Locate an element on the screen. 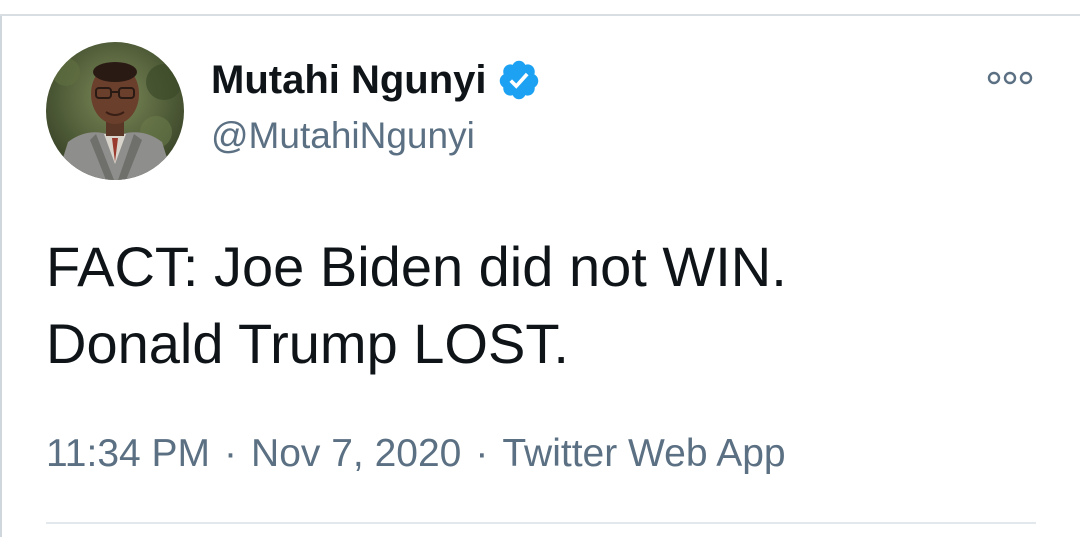 The height and width of the screenshot is (537, 1080). display-name: Mutahi Ngunyi is located at coordinates (349, 80).